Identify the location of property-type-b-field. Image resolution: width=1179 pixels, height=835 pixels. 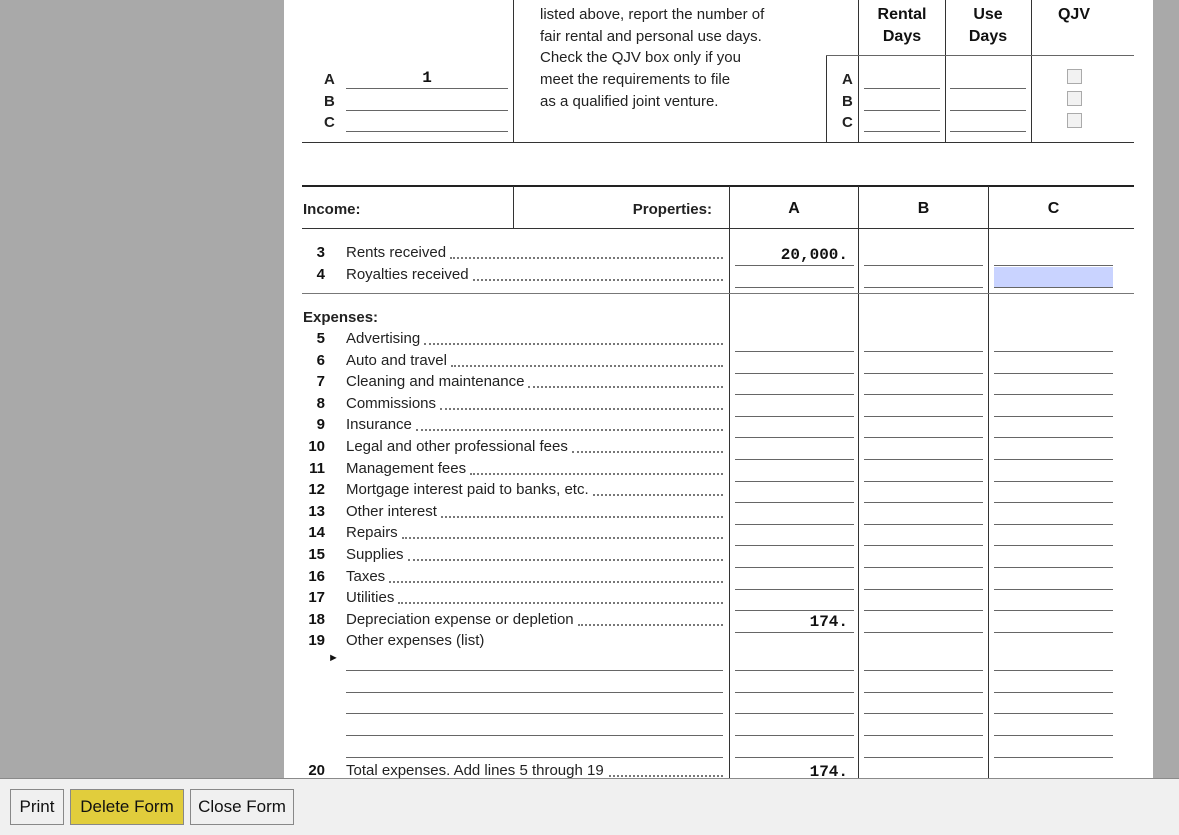
(427, 110).